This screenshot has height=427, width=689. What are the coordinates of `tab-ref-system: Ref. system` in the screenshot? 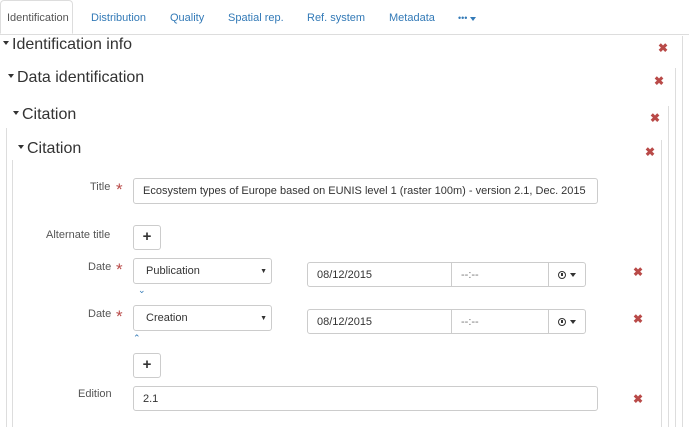 It's located at (336, 17).